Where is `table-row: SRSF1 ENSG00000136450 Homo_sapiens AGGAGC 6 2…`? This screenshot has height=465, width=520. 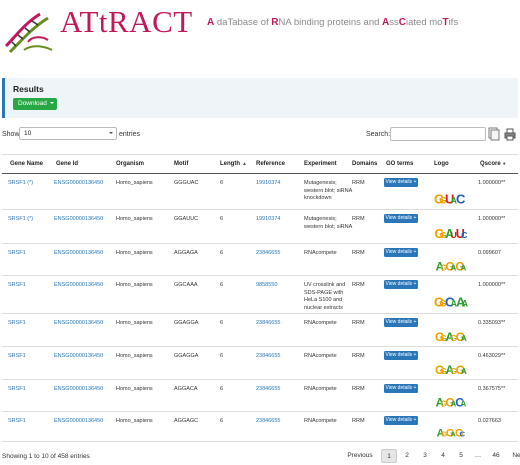 table-row: SRSF1 ENSG00000136450 Homo_sapiens AGGAGC 6 2… is located at coordinates (260, 427).